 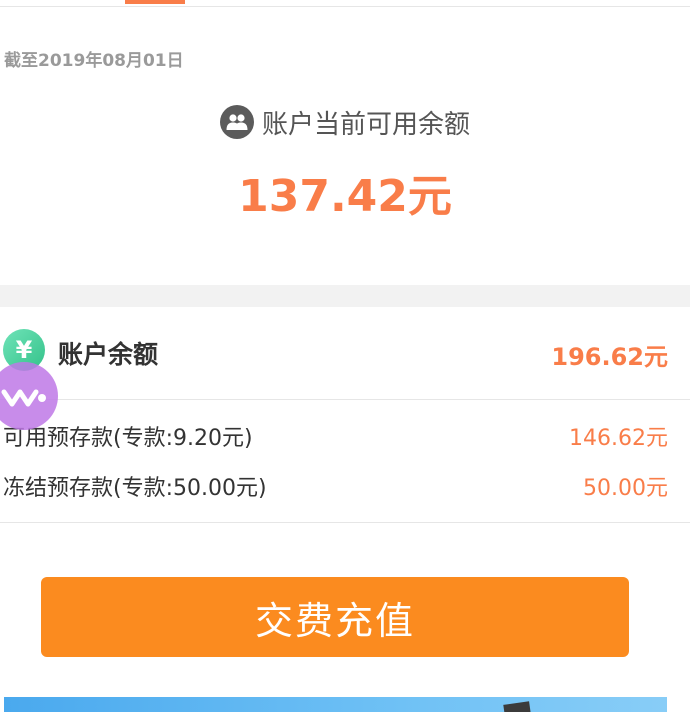 I want to click on pay-recharge-button: 交费充值, so click(x=335, y=617).